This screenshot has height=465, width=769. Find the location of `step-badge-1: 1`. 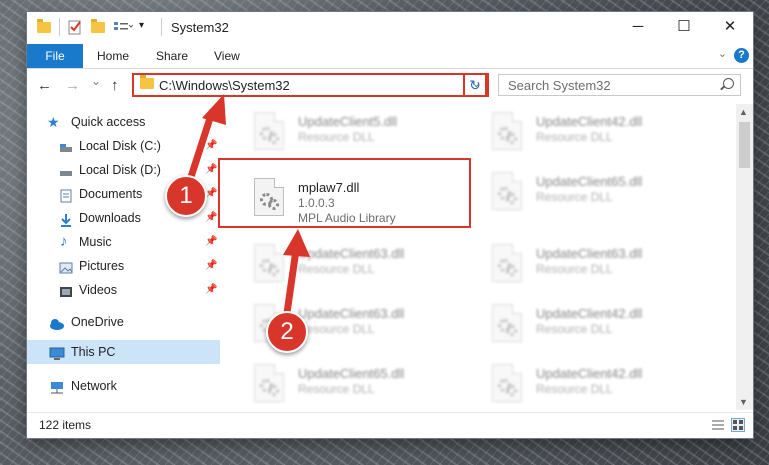

step-badge-1: 1 is located at coordinates (186, 196).